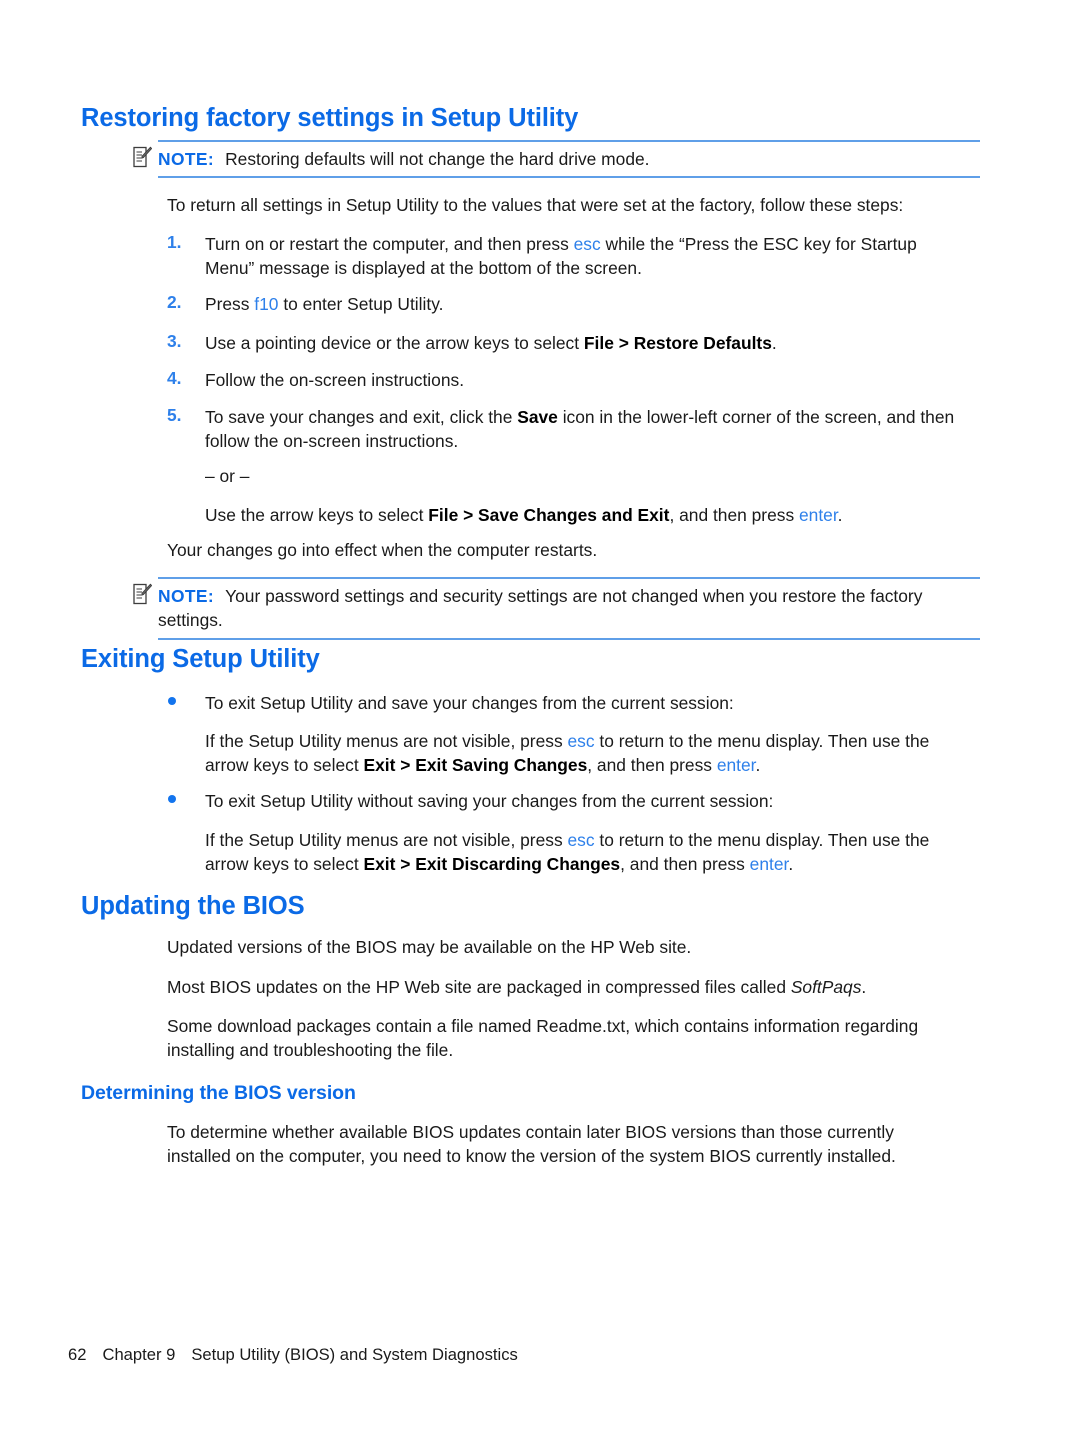 The height and width of the screenshot is (1437, 1080). What do you see at coordinates (218, 1093) in the screenshot?
I see `subsection-heading-bios-version: Determining the BIOS version` at bounding box center [218, 1093].